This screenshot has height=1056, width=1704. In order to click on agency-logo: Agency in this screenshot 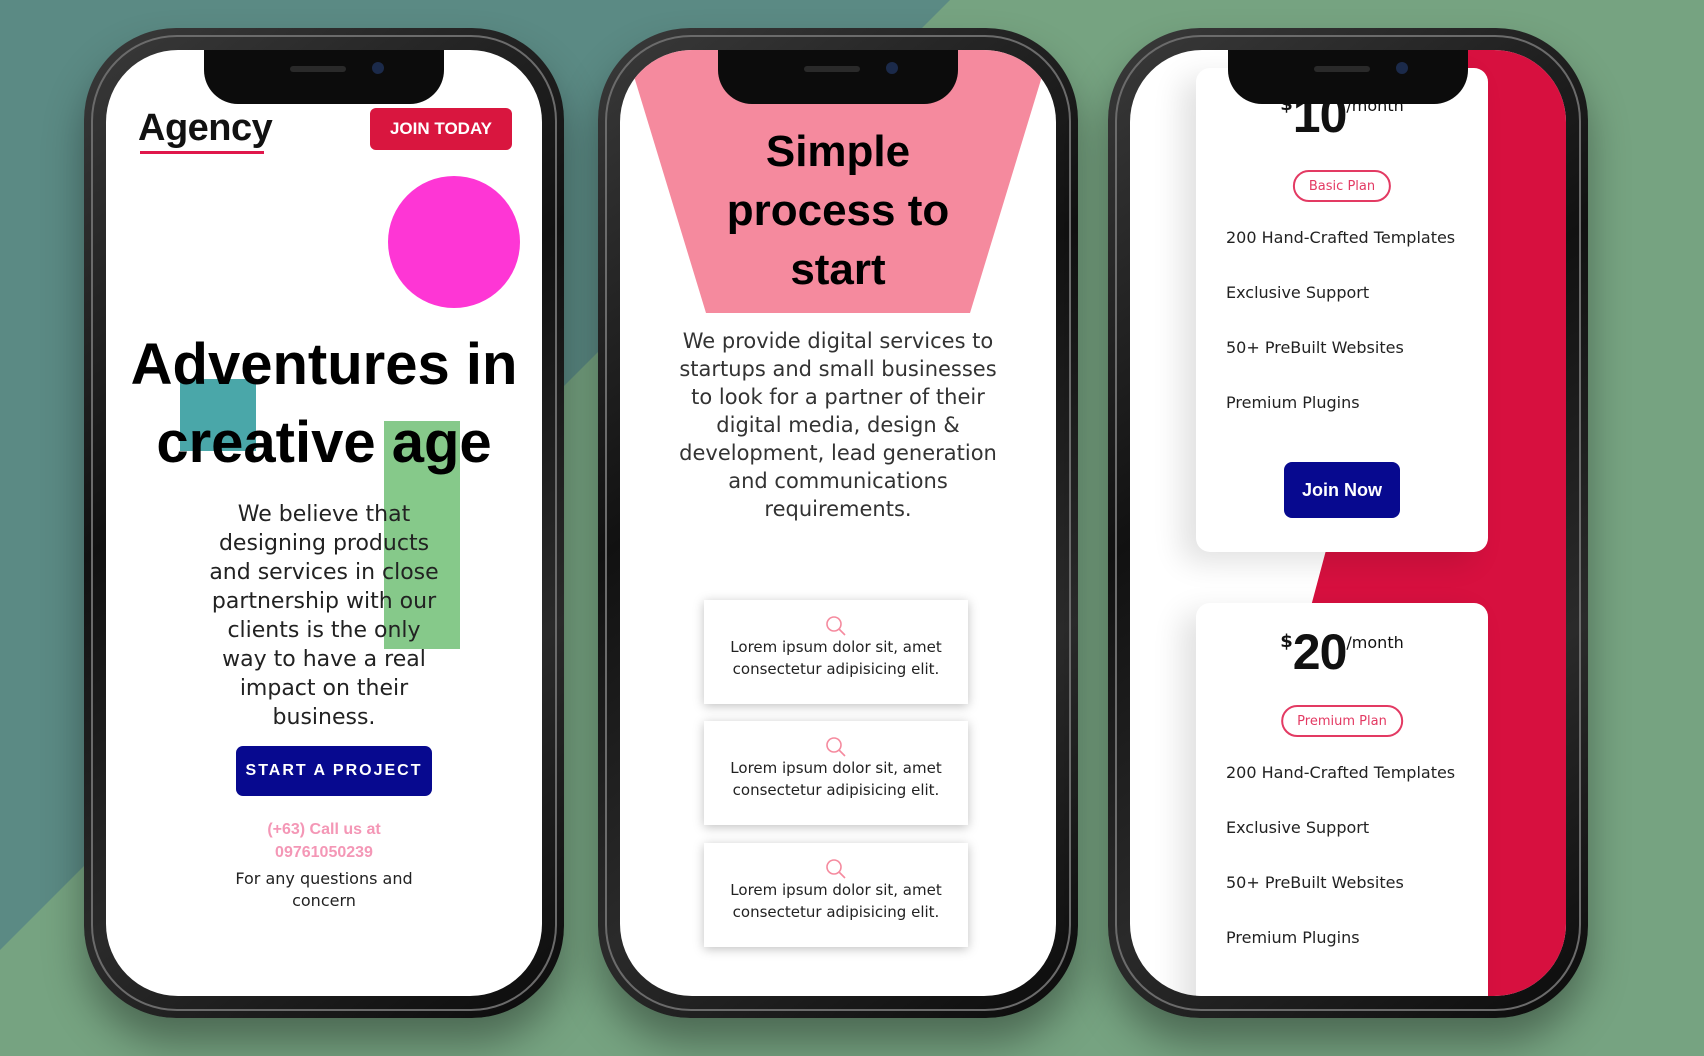, I will do `click(205, 128)`.